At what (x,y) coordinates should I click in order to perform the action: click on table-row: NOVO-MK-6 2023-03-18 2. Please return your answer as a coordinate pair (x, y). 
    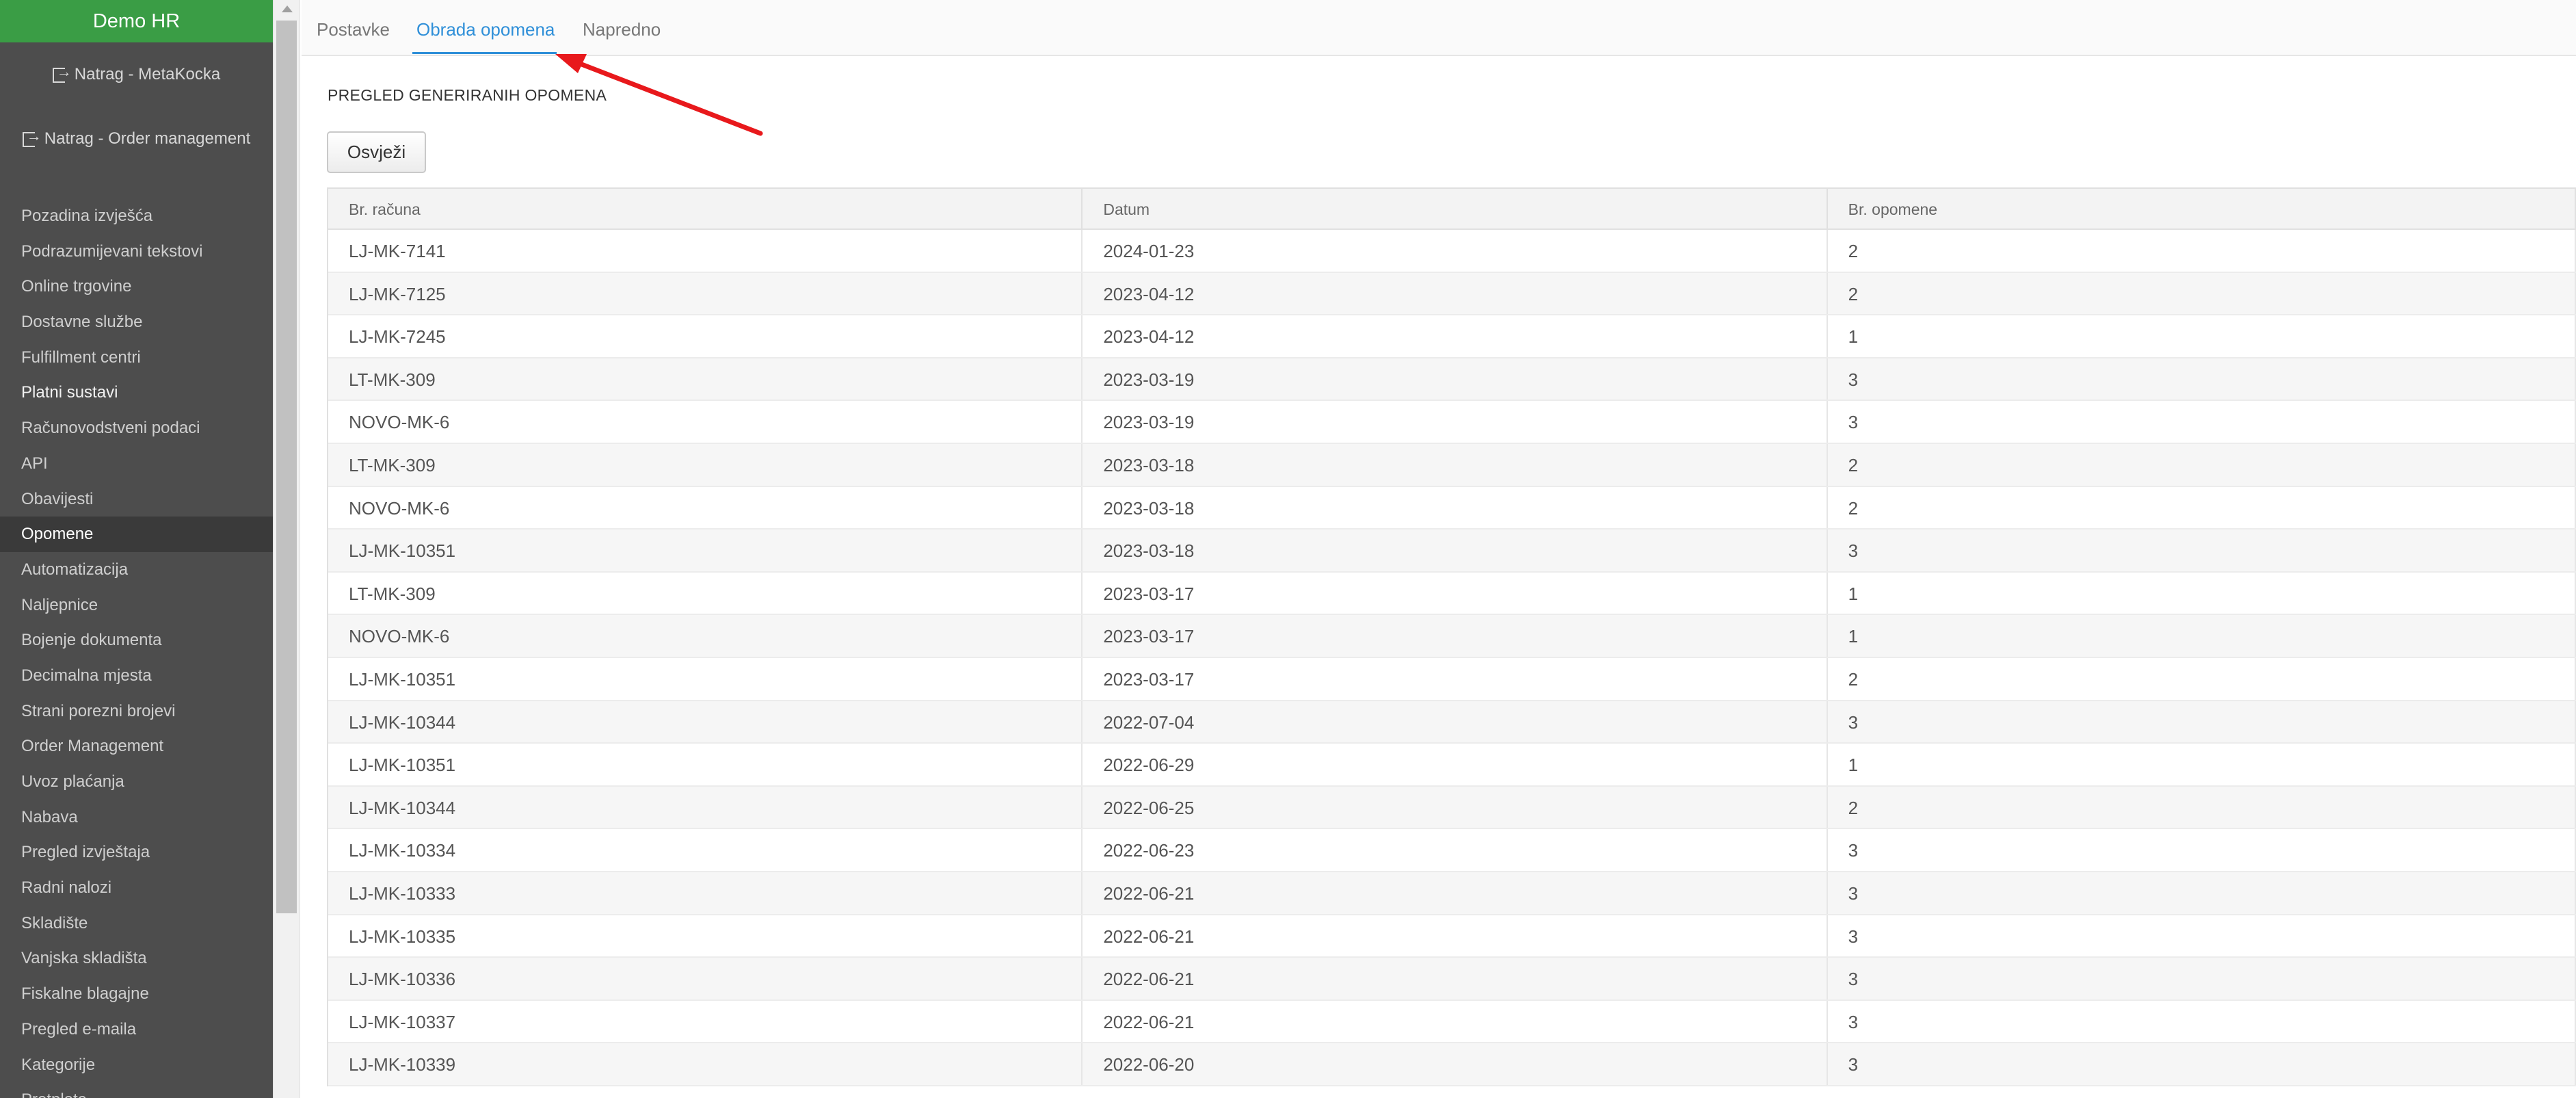
    Looking at the image, I should click on (1452, 508).